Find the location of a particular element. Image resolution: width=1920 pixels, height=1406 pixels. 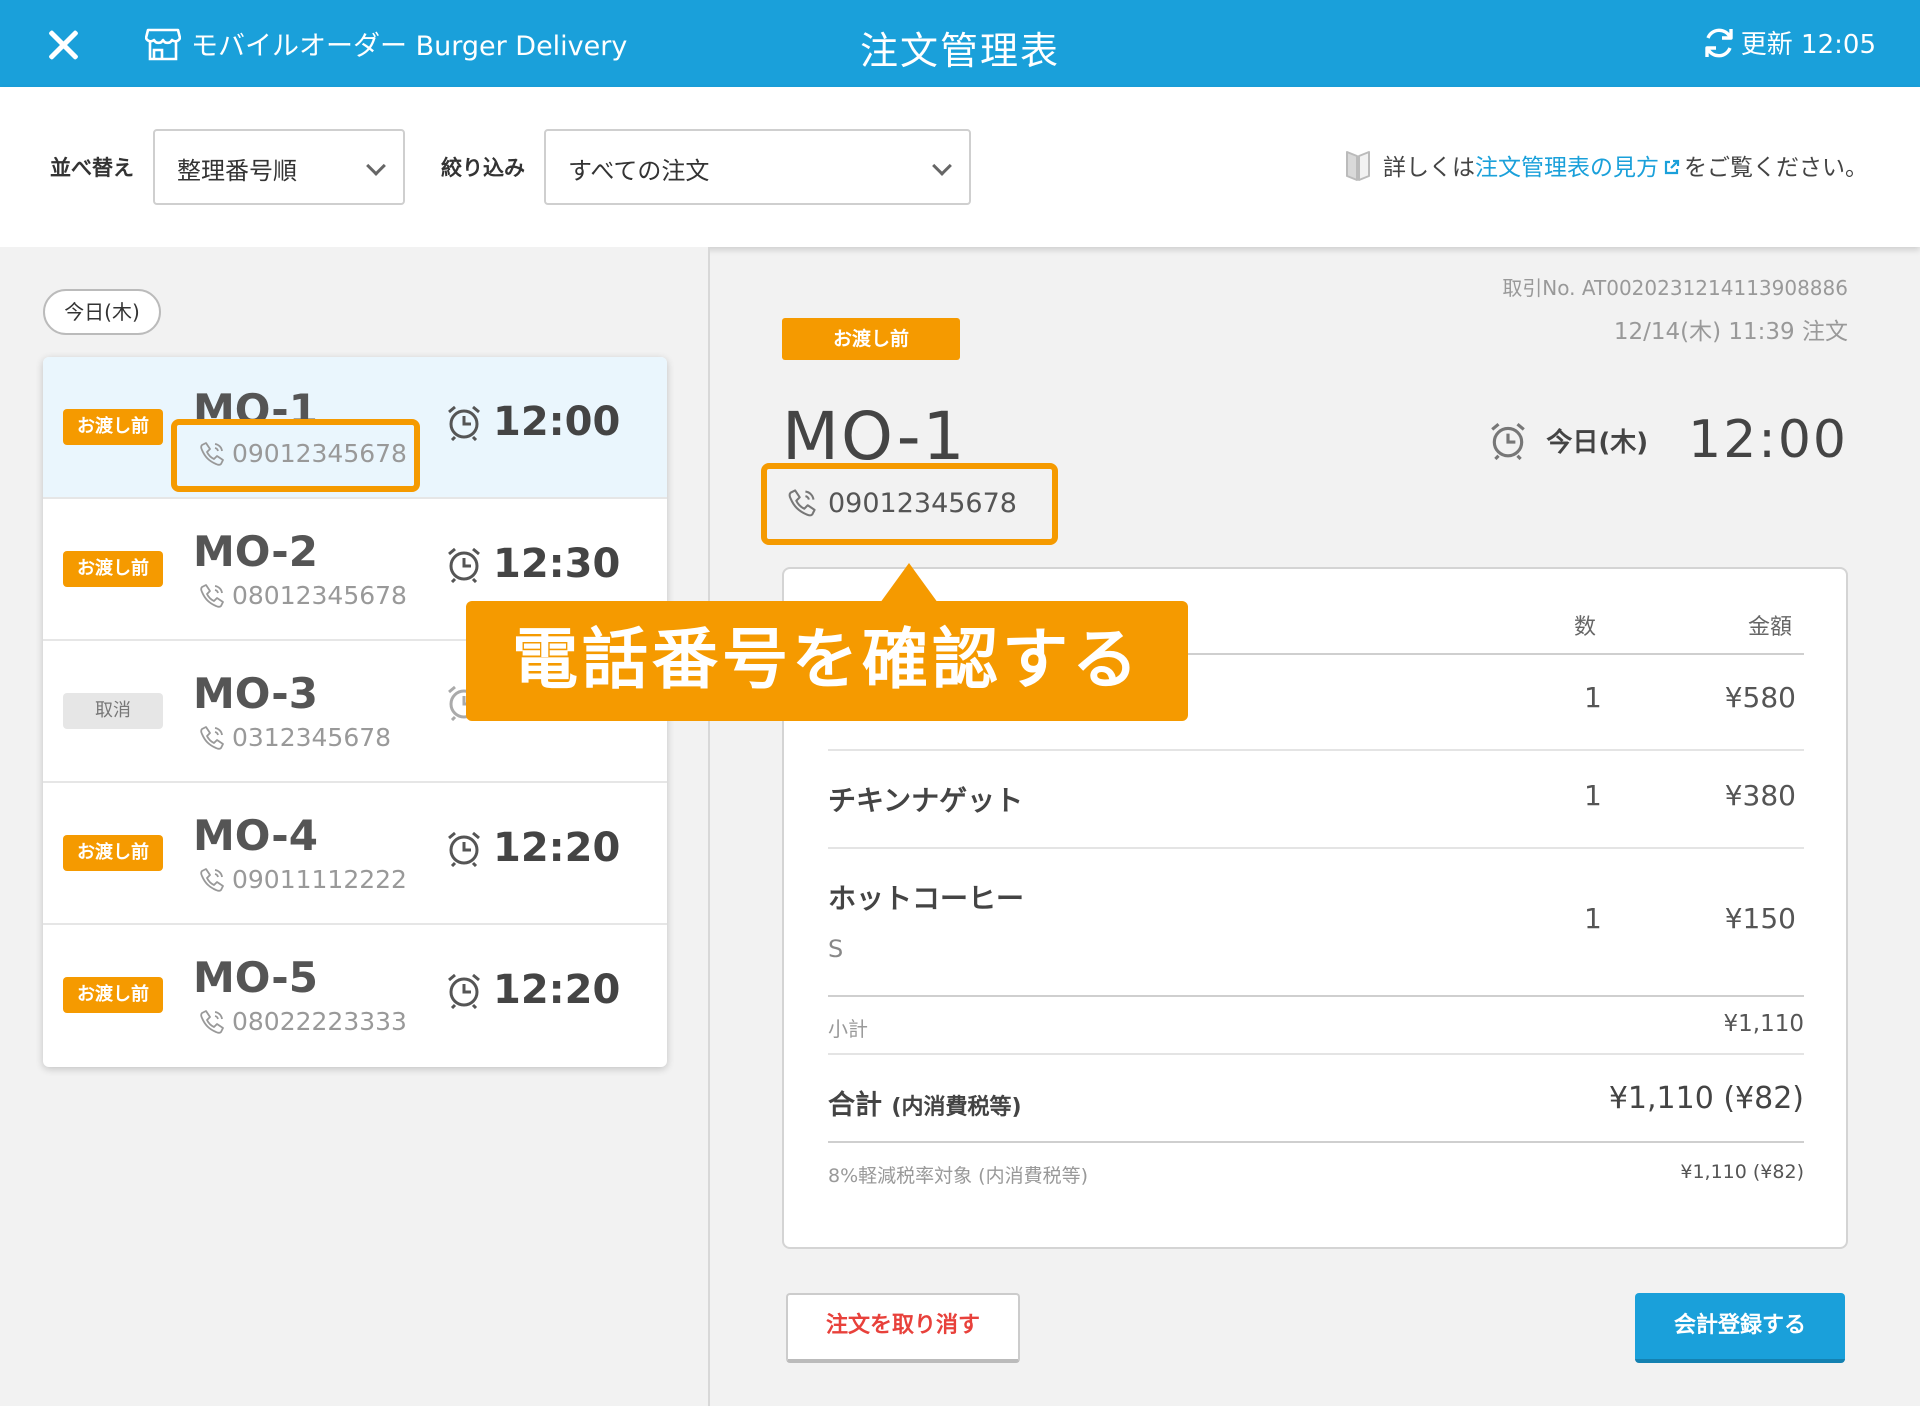

column-amount: 金額 is located at coordinates (1769, 627).